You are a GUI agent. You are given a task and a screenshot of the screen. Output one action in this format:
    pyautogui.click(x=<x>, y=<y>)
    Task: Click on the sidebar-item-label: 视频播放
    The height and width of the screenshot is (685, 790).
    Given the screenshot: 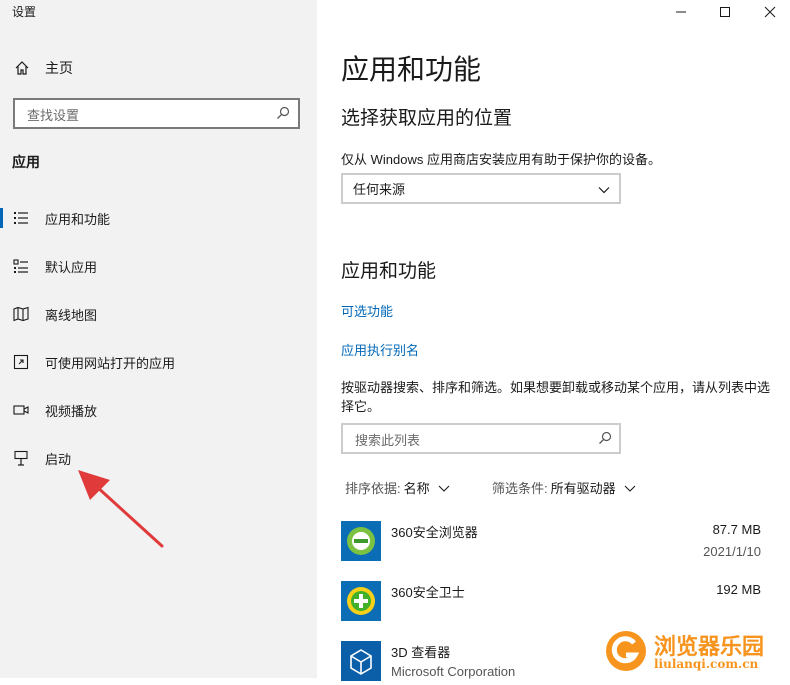 What is the action you would take?
    pyautogui.click(x=71, y=411)
    